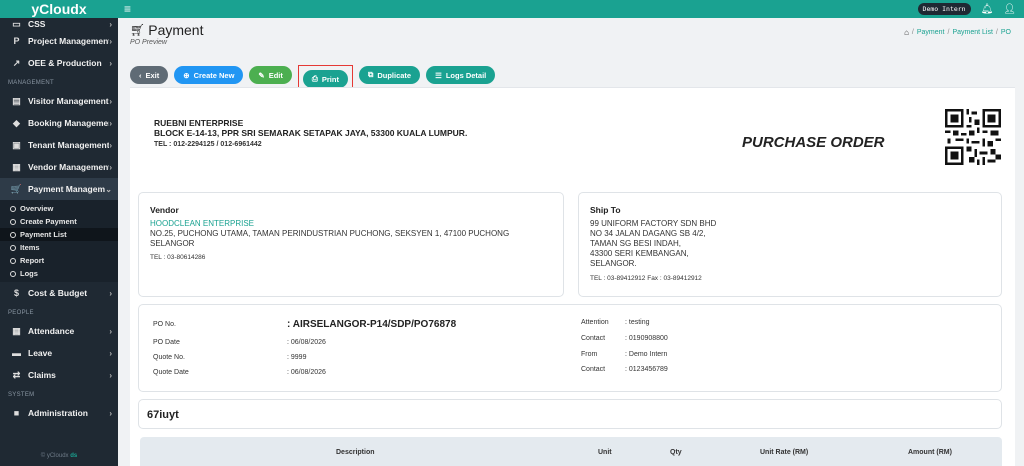 The height and width of the screenshot is (466, 1024). I want to click on id-card-icon: ▤, so click(16, 100).